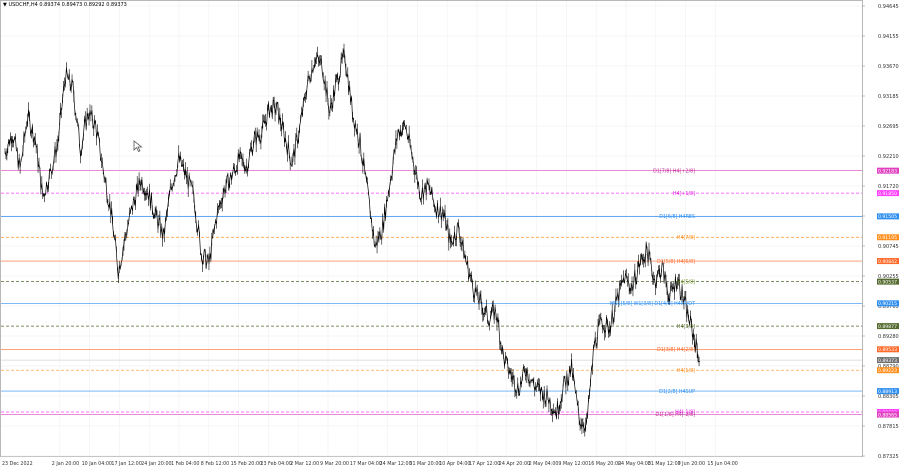 The height and width of the screenshot is (472, 900). Describe the element at coordinates (887, 392) in the screenshot. I see `level-price-tag-text: 0.88913` at that location.